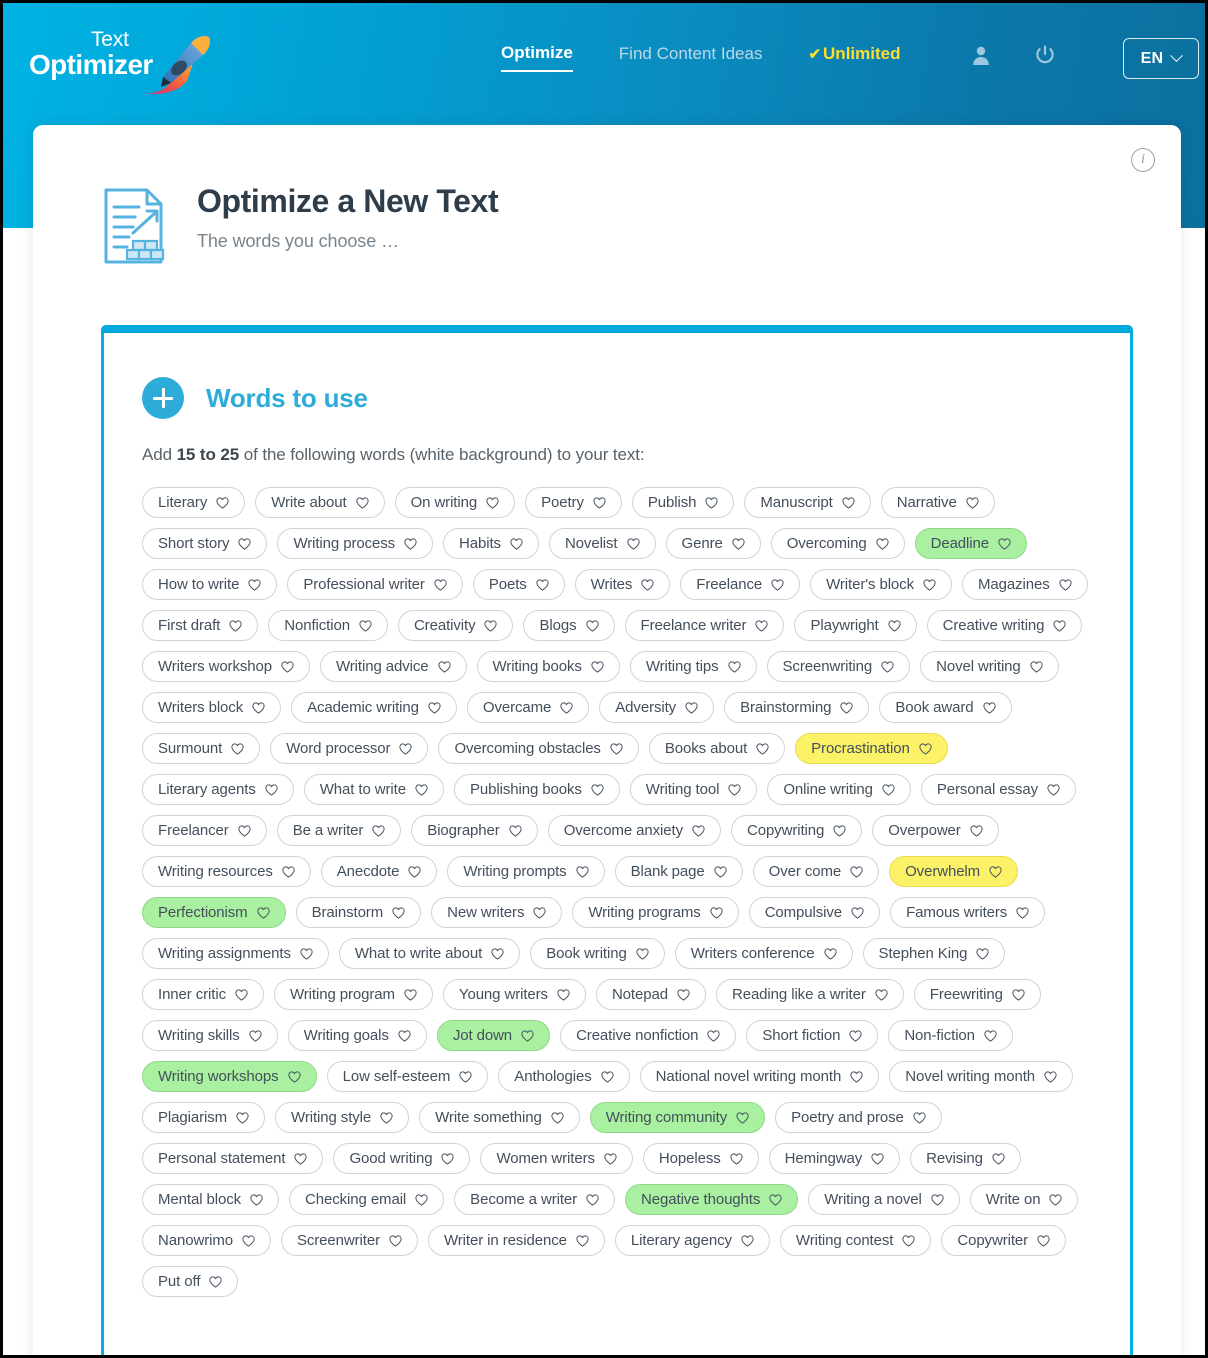  I want to click on word-tag: Notepad, so click(650, 994).